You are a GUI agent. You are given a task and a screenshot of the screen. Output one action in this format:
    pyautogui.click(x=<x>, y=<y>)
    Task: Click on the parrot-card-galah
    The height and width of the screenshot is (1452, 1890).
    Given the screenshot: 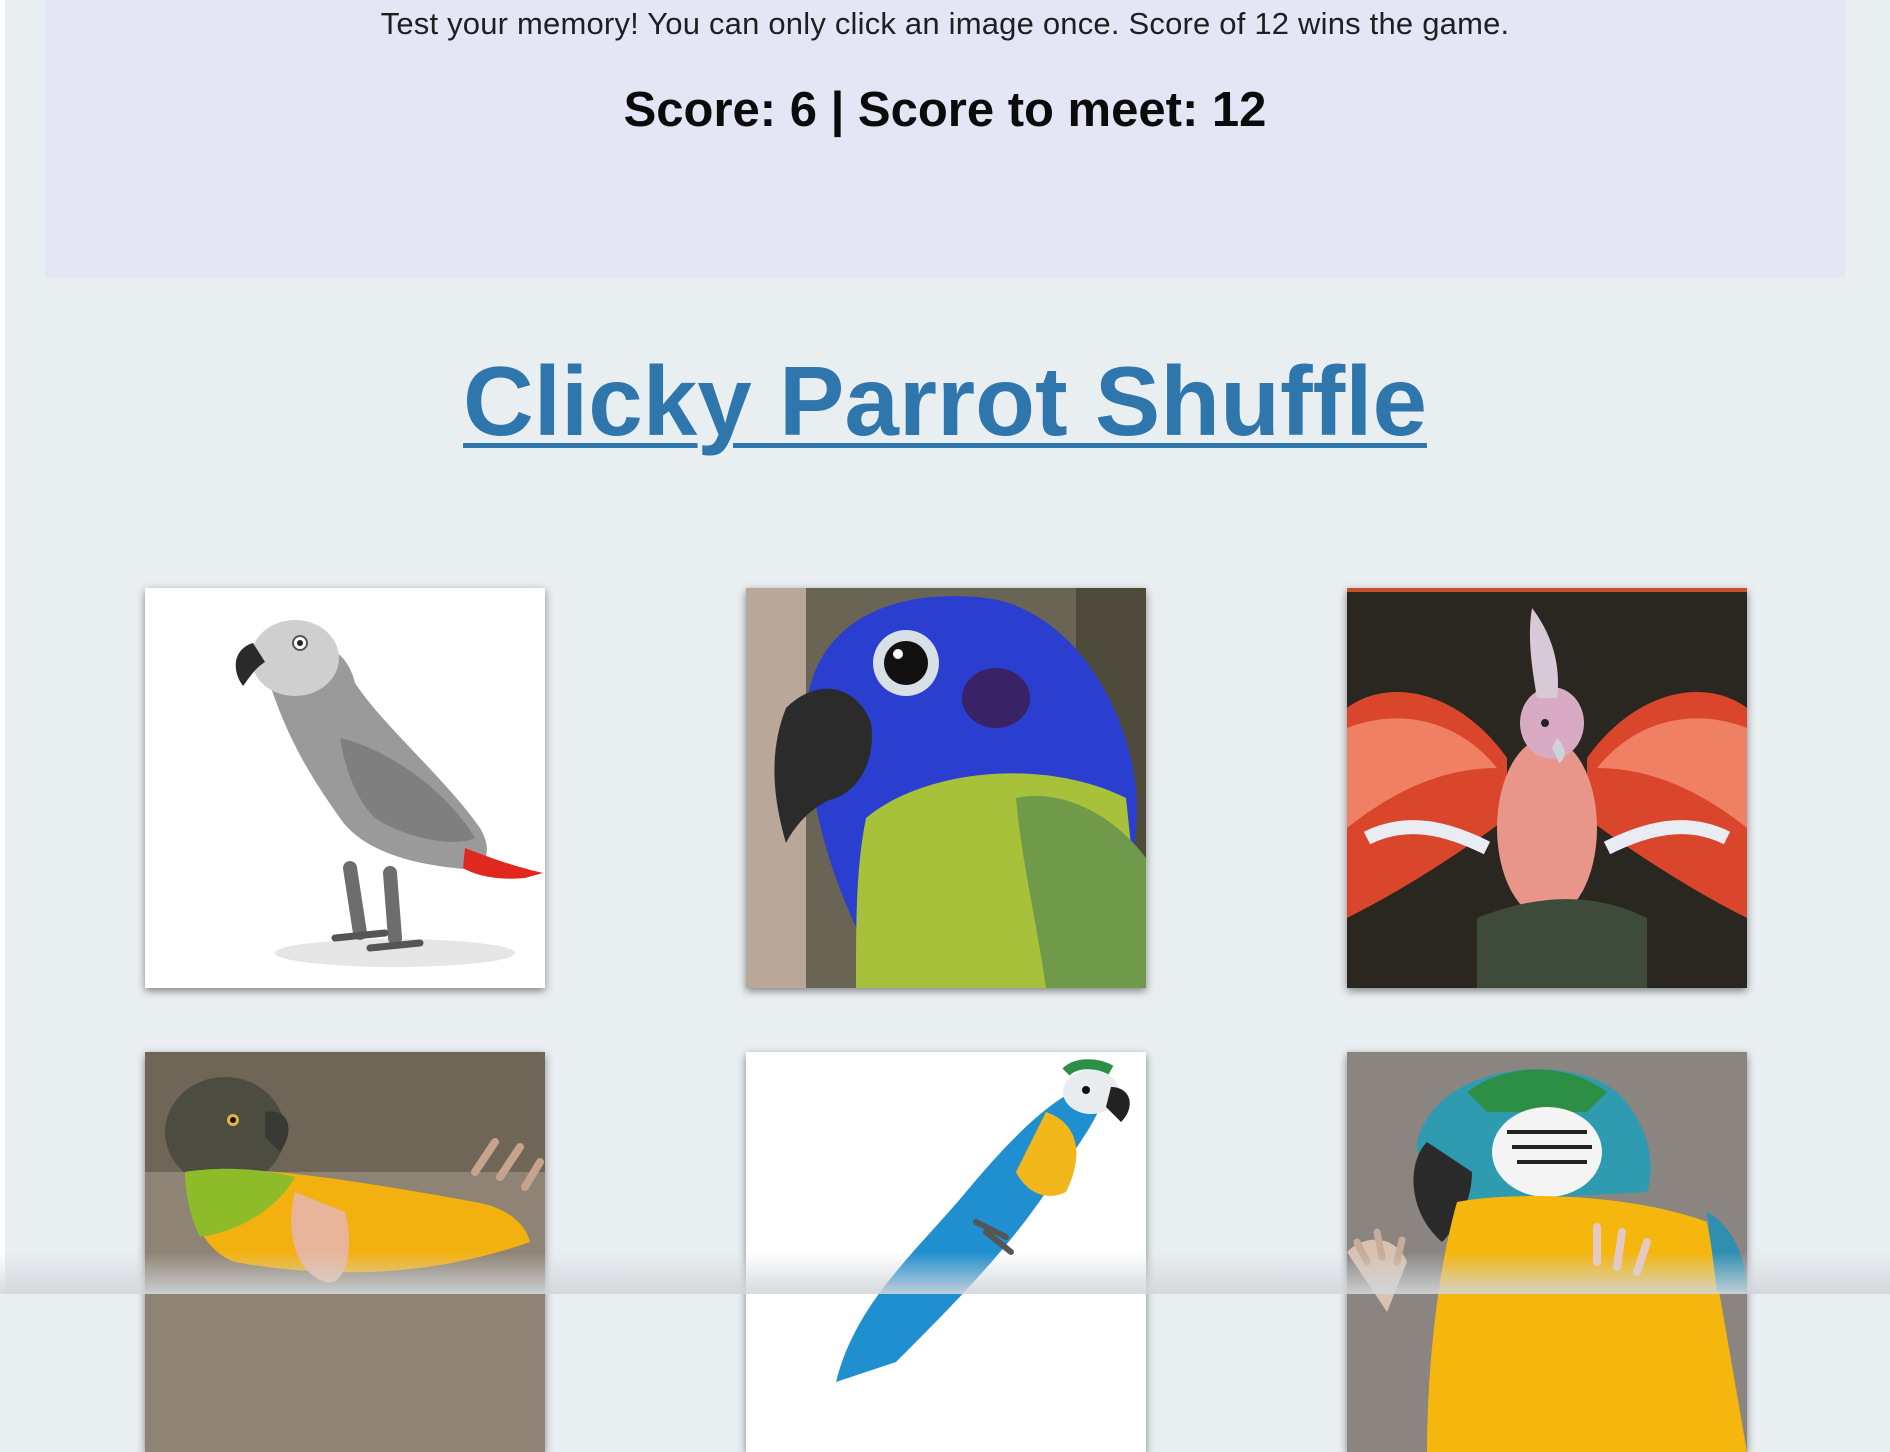 What is the action you would take?
    pyautogui.click(x=1547, y=788)
    